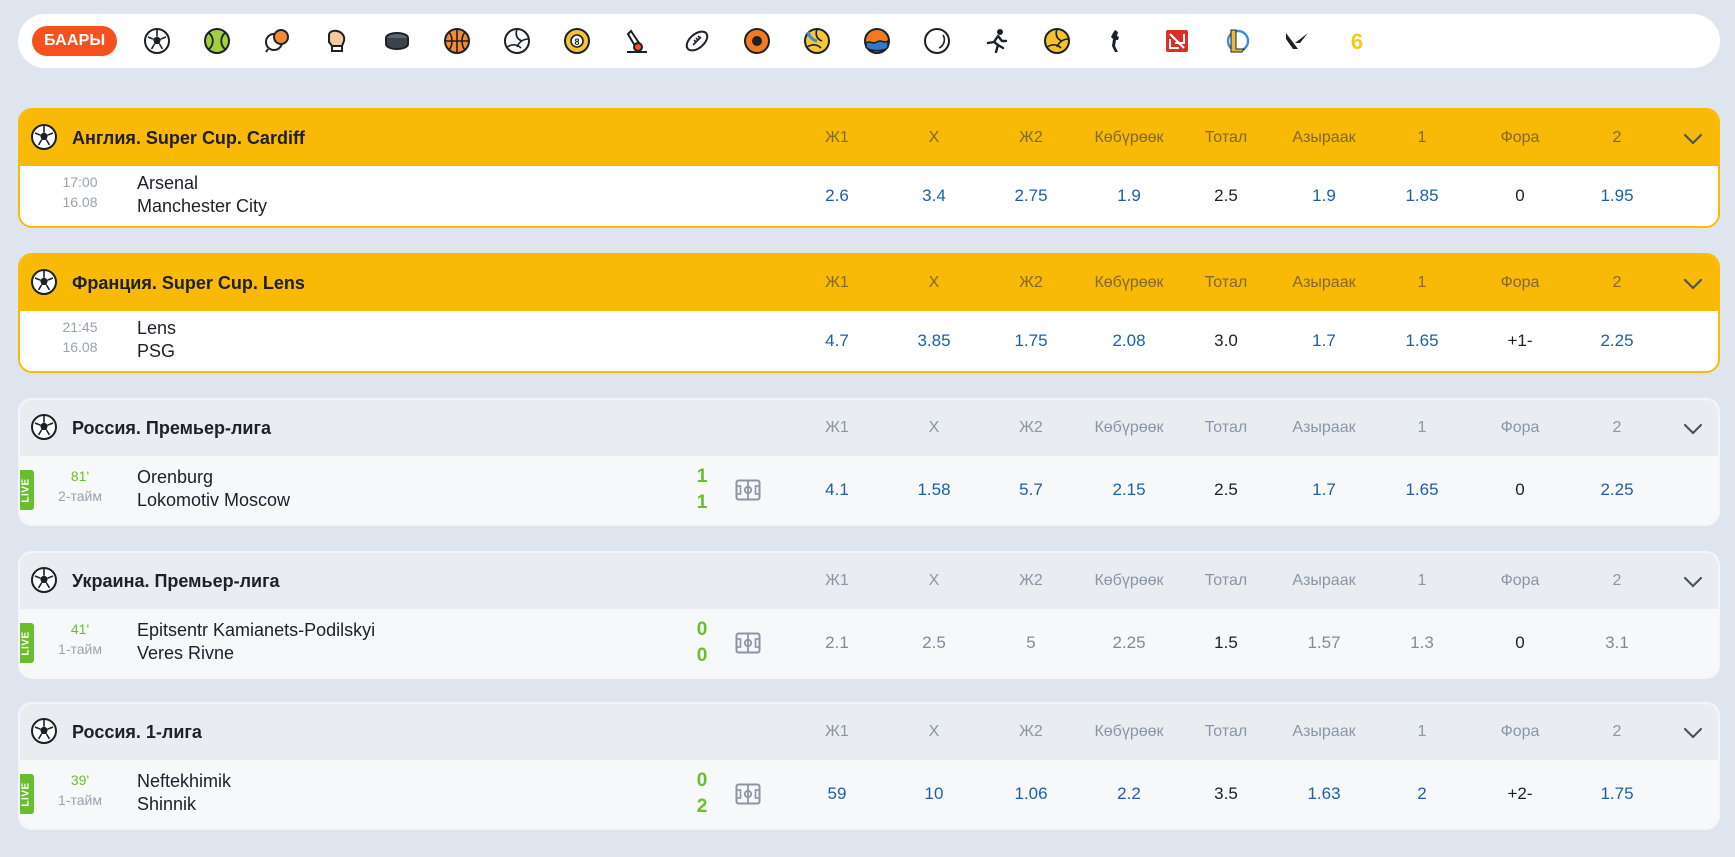 This screenshot has width=1735, height=857. I want to click on league-of-legends-icon, so click(1237, 41).